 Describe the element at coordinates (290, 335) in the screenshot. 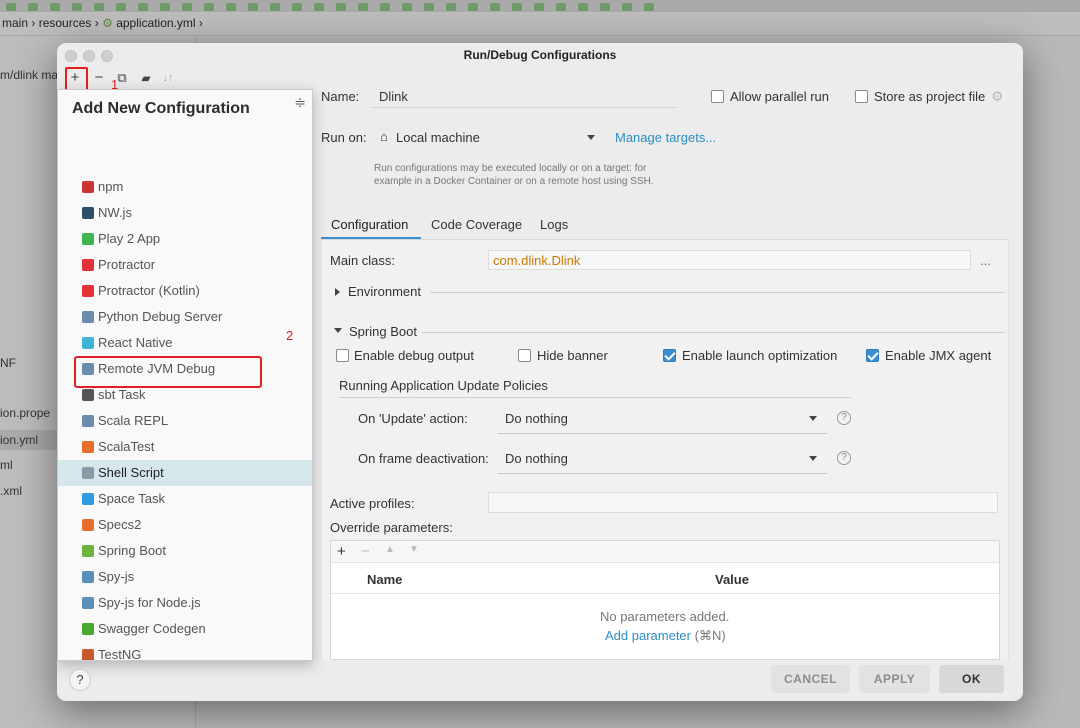

I see `annotation-number-2: 2` at that location.